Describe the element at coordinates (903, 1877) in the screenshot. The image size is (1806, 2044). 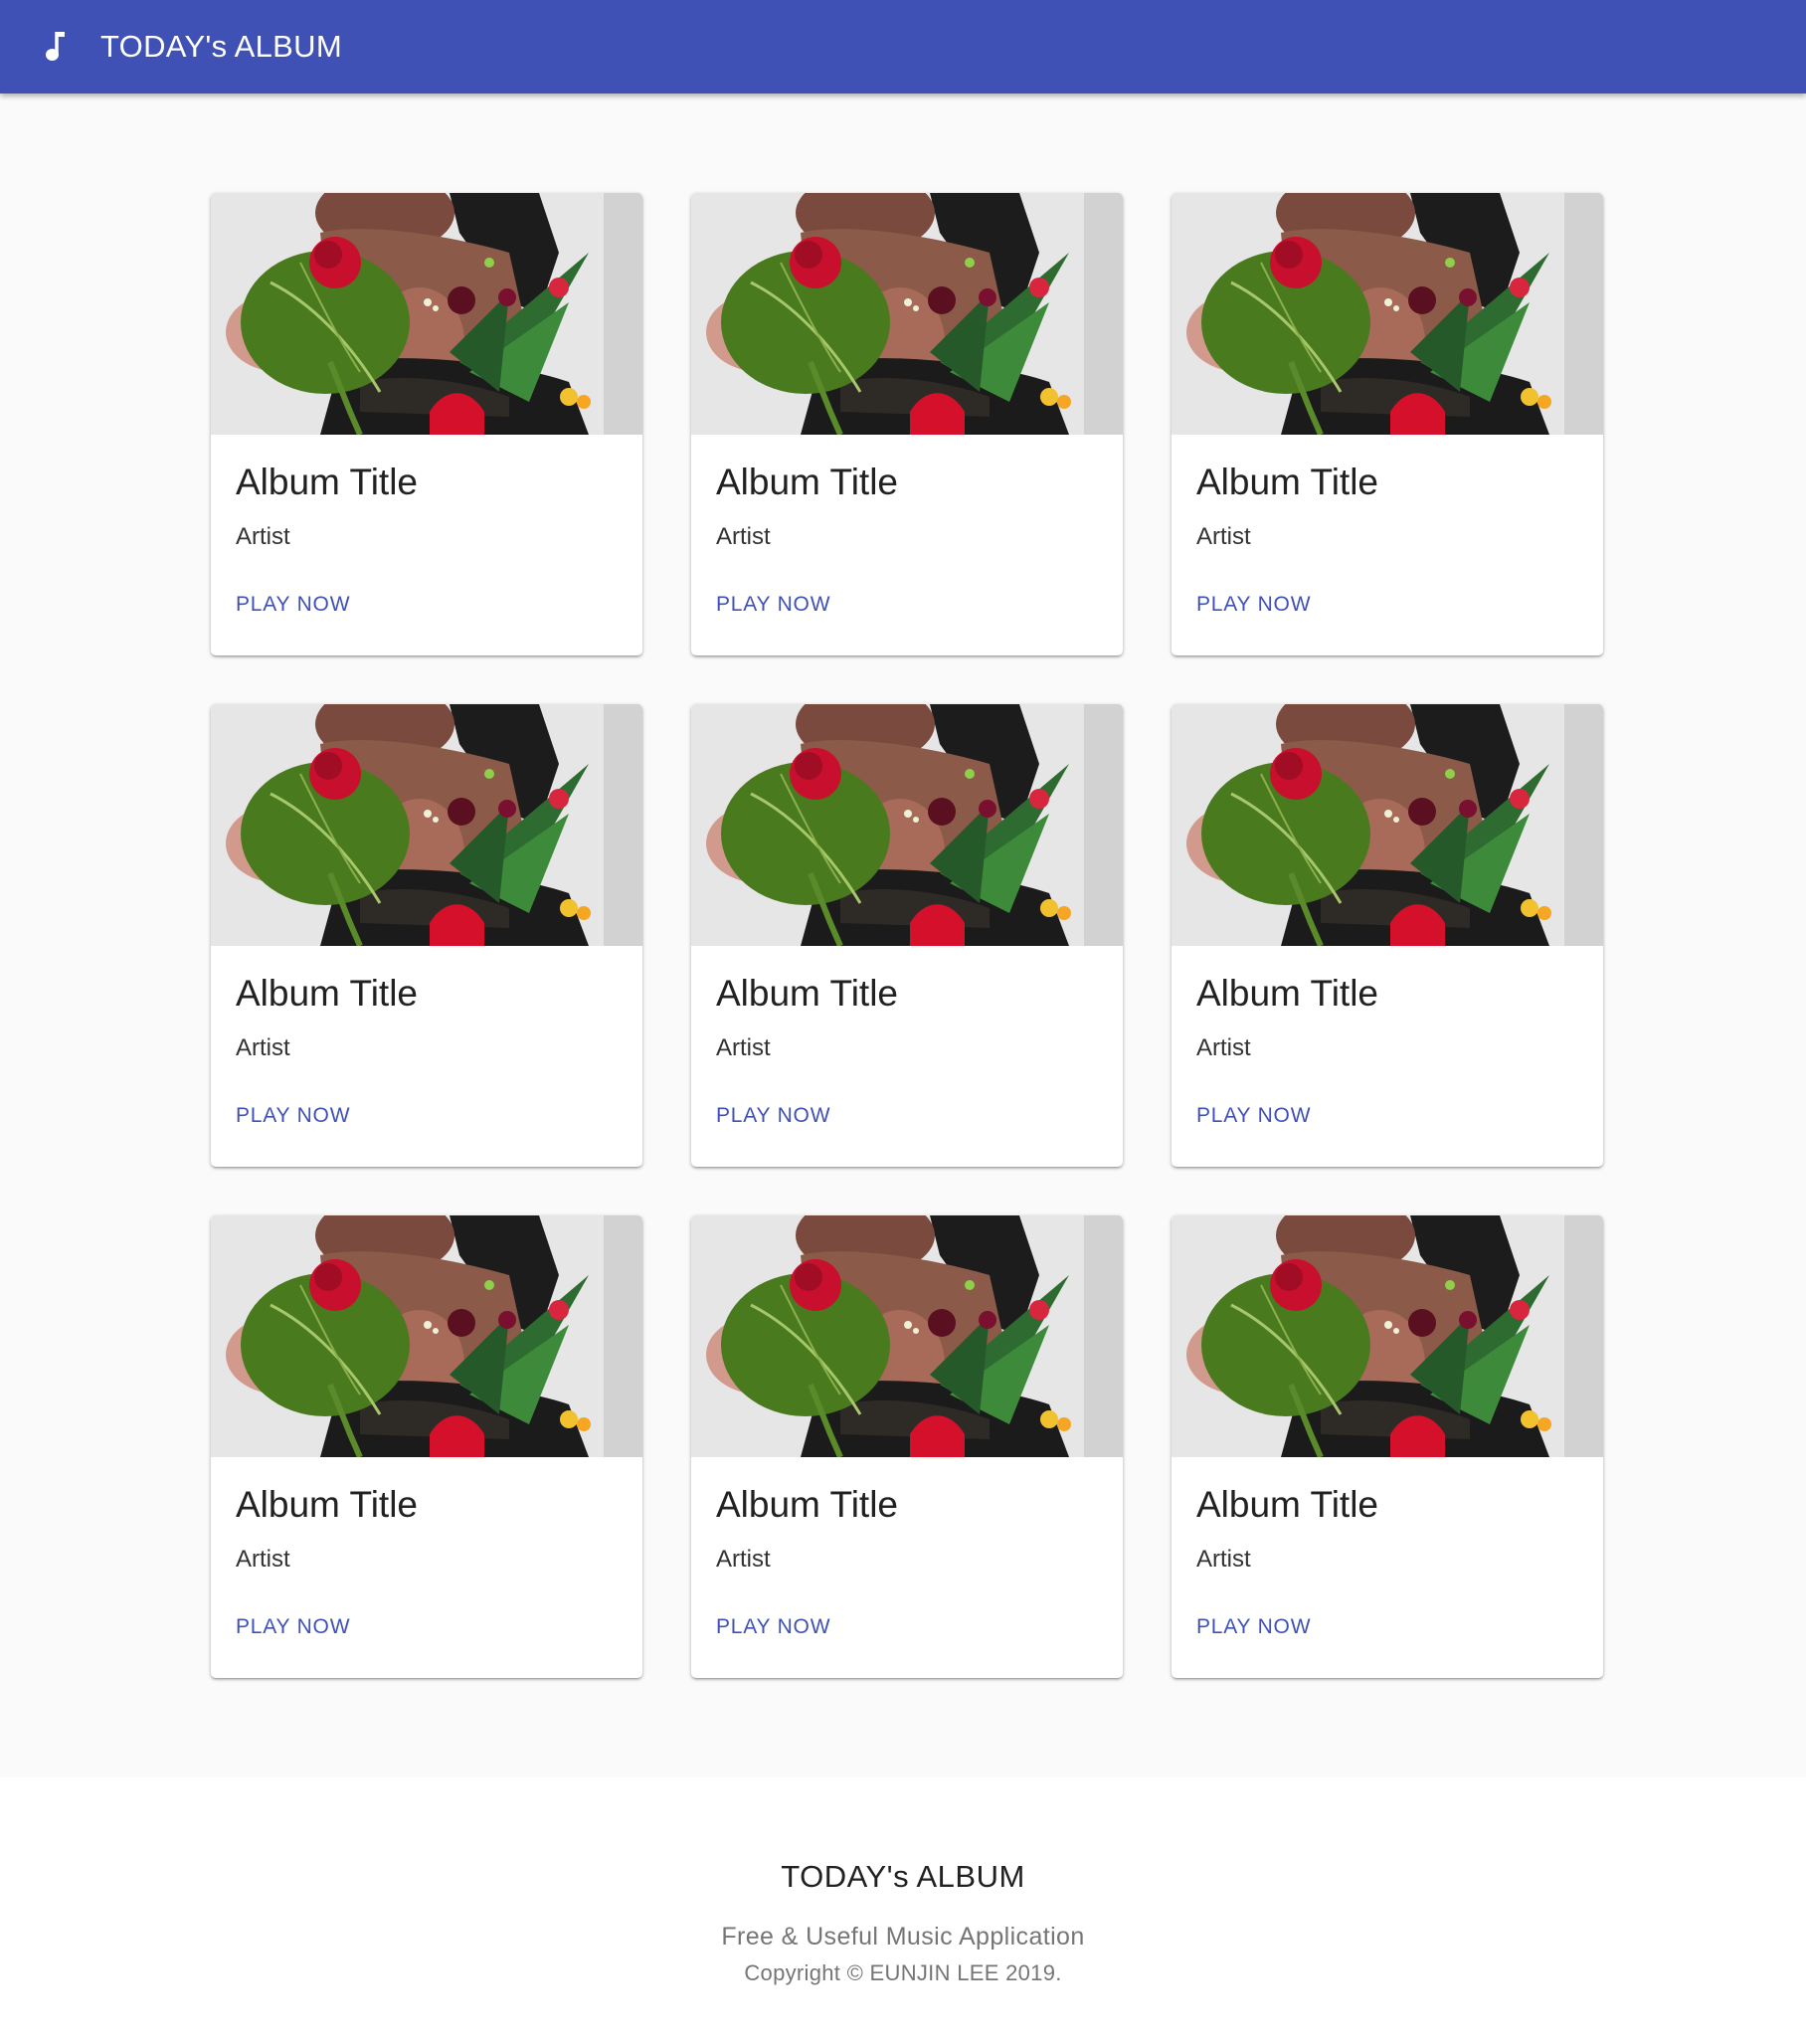
I see `footer-title: TODAY's ALBUM` at that location.